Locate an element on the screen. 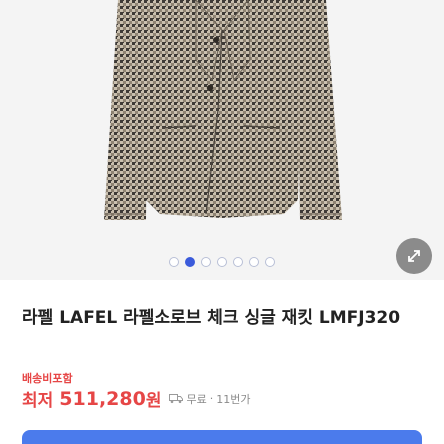 This screenshot has width=444, height=444. shipping-fee: 무료 is located at coordinates (196, 399).